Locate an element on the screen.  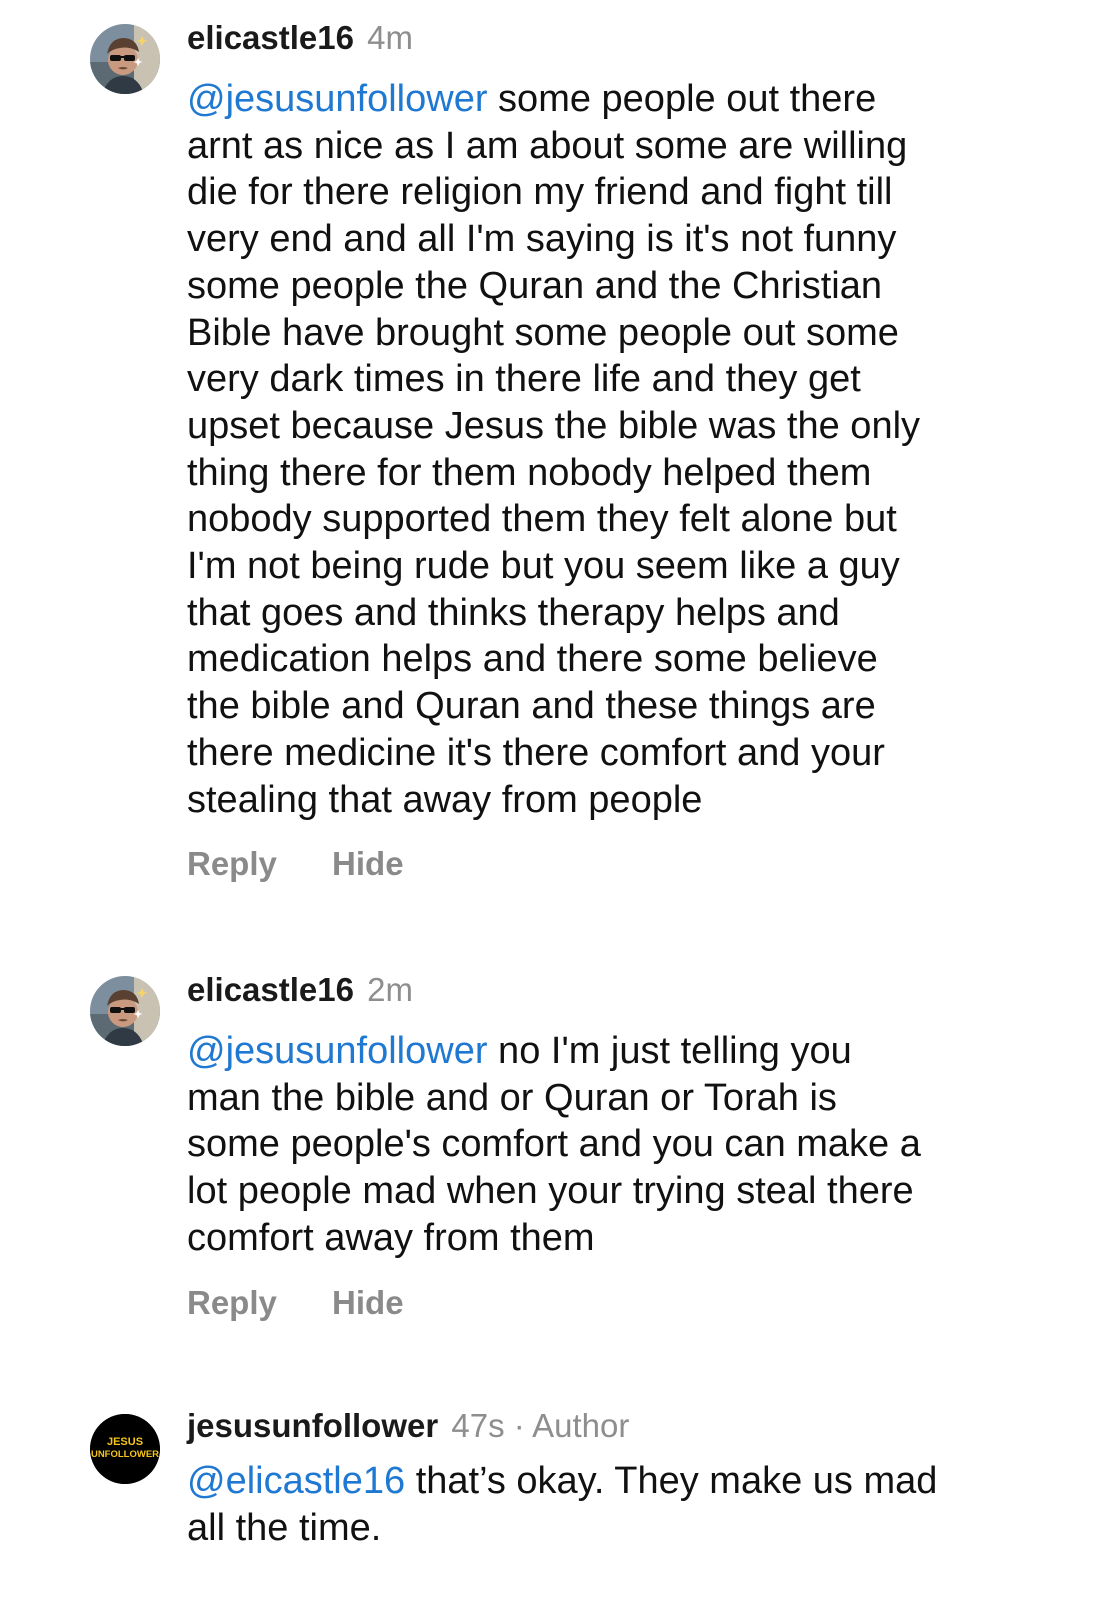
logo-text-line2: UNFOLLOWER is located at coordinates (125, 1454).